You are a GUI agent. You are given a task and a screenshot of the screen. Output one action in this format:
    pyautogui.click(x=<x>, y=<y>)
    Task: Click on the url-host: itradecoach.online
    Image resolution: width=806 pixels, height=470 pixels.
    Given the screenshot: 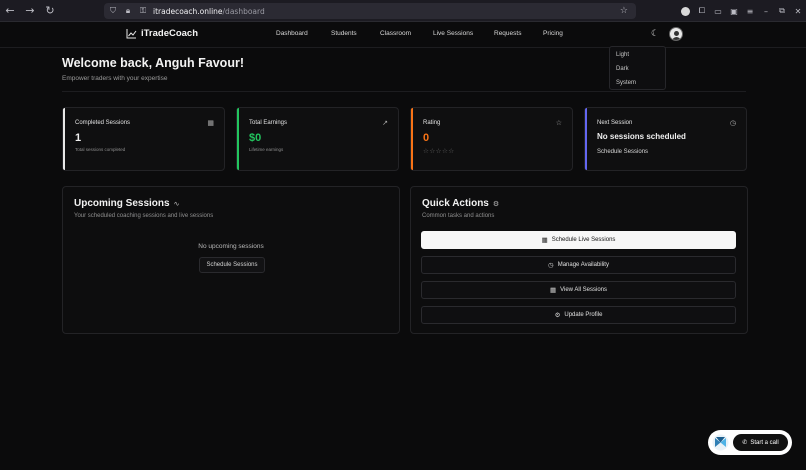 What is the action you would take?
    pyautogui.click(x=188, y=11)
    